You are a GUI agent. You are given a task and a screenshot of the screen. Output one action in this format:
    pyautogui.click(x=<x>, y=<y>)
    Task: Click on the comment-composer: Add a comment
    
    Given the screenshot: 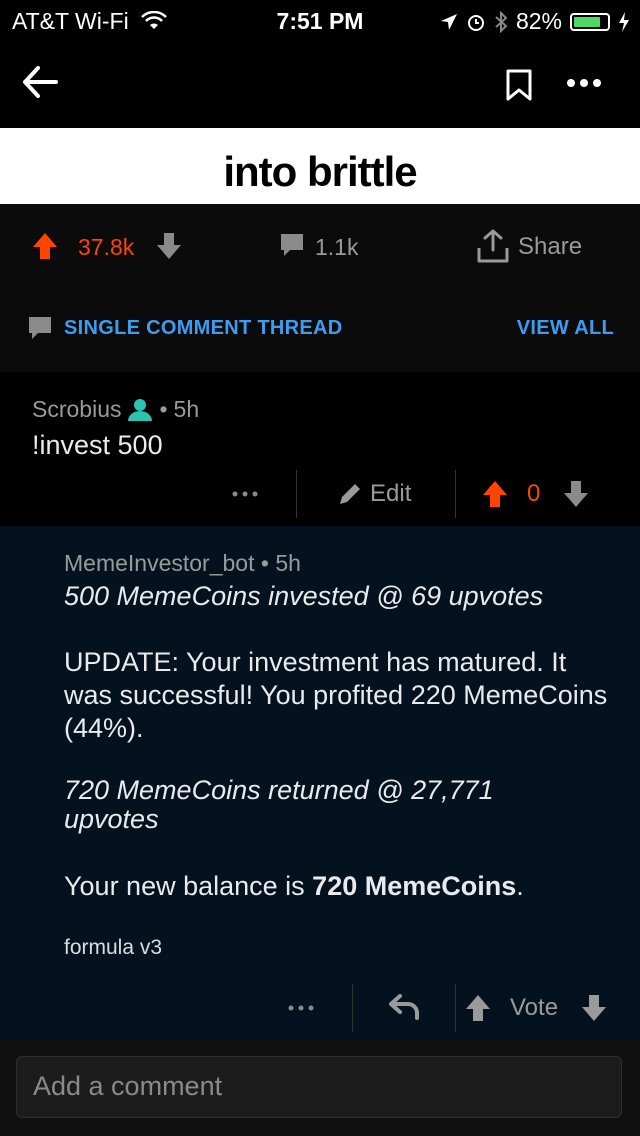 What is the action you would take?
    pyautogui.click(x=320, y=1088)
    